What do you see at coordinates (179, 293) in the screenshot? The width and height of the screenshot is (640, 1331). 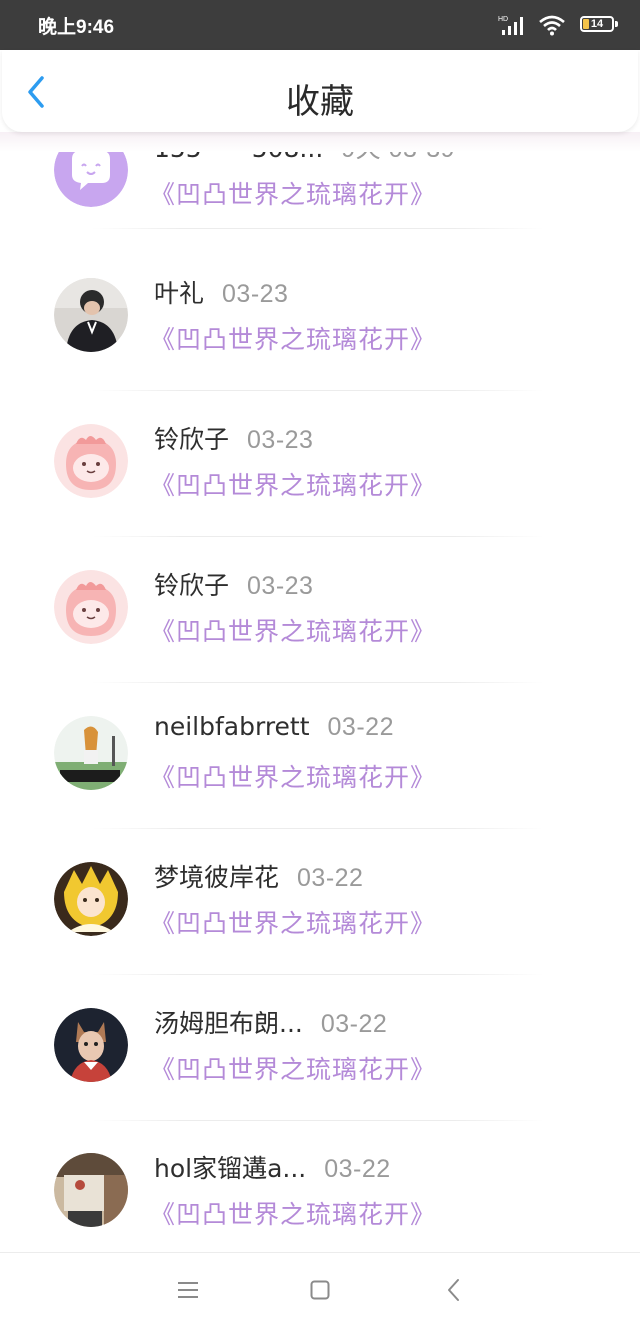 I see `user-name: 叶礼` at bounding box center [179, 293].